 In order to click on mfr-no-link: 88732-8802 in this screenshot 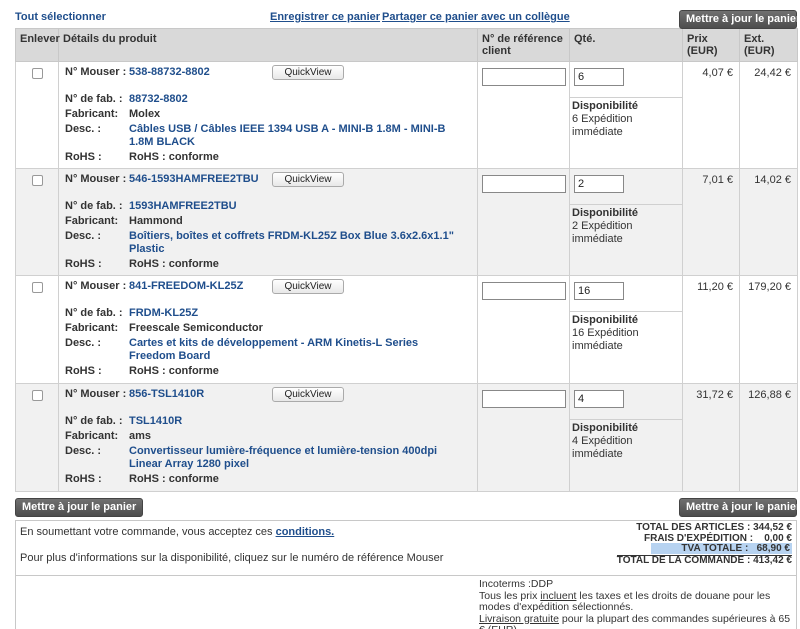, I will do `click(158, 99)`.